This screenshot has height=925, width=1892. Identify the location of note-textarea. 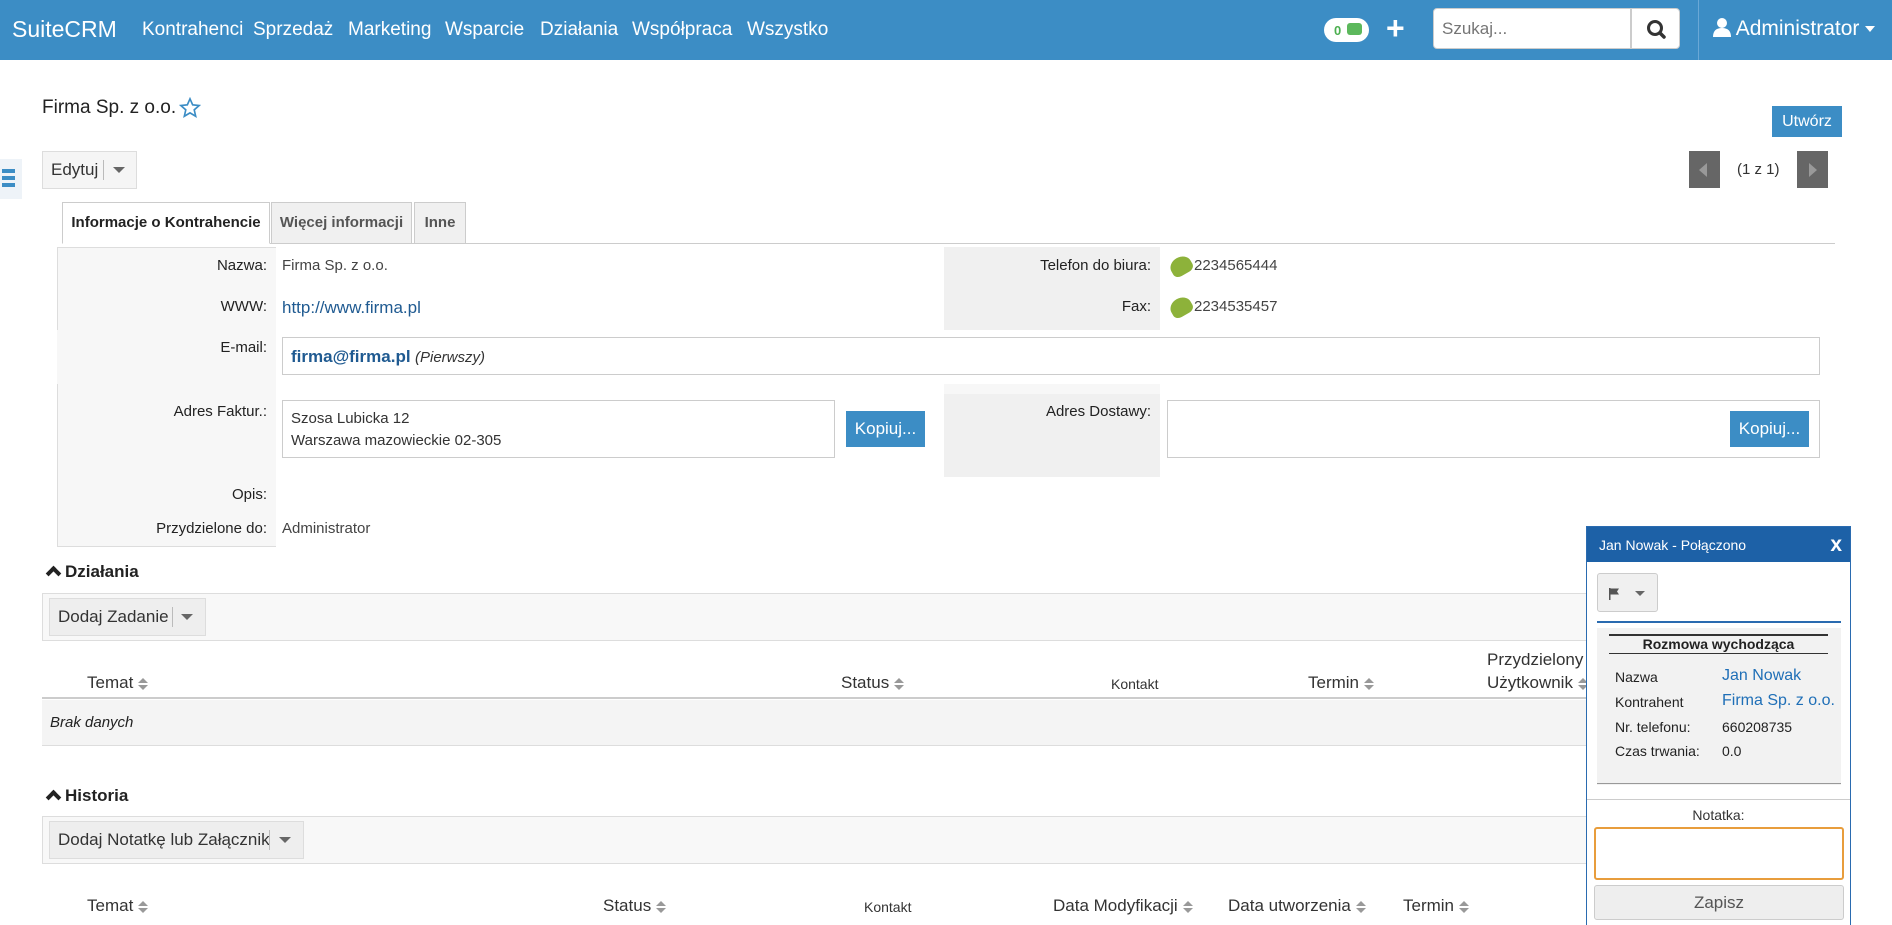
(1719, 853).